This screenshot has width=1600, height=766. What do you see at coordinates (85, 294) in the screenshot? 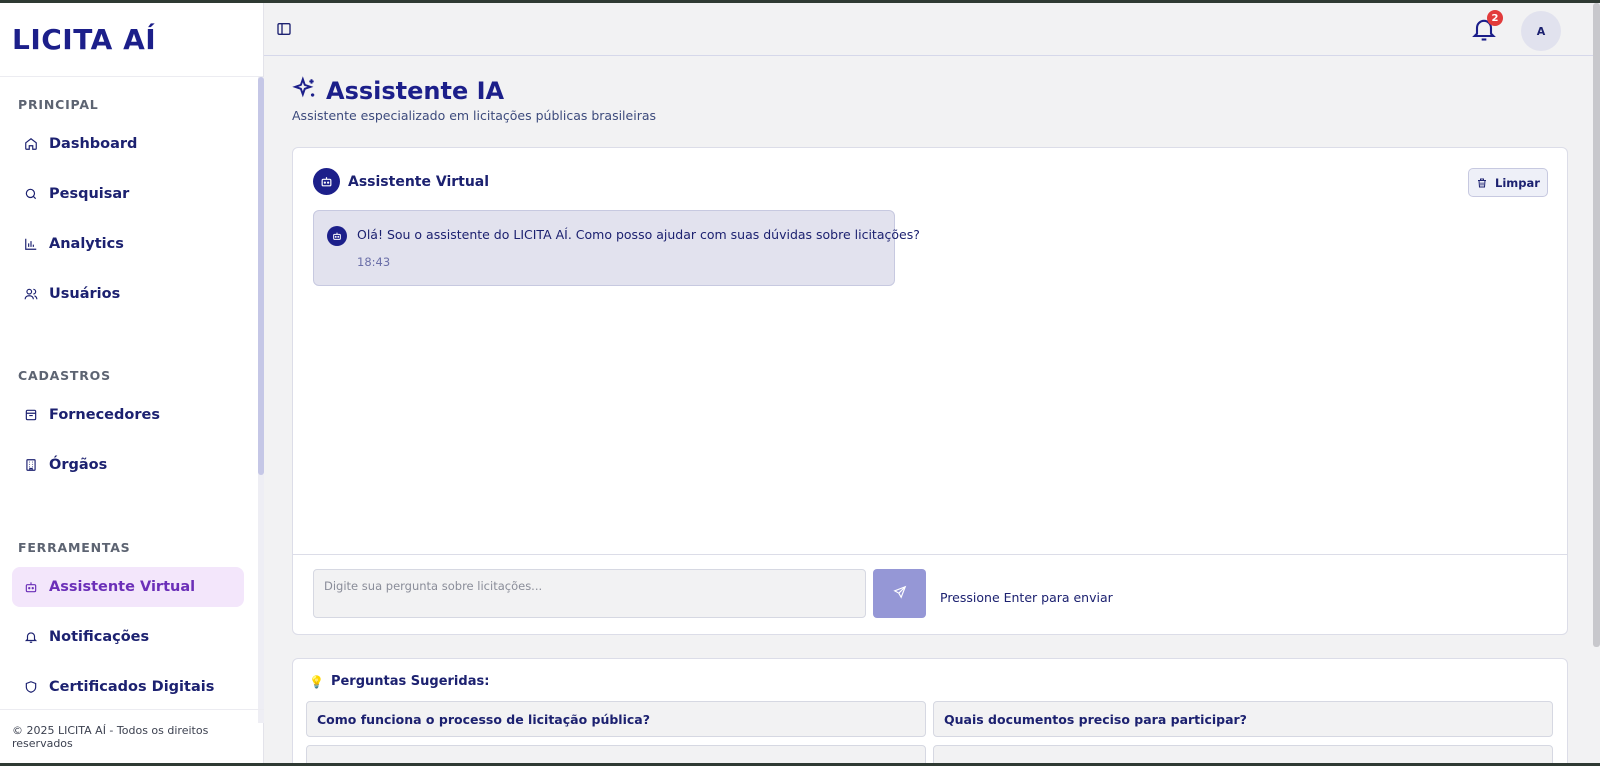
I see `sidebar-item-label: Usuários` at bounding box center [85, 294].